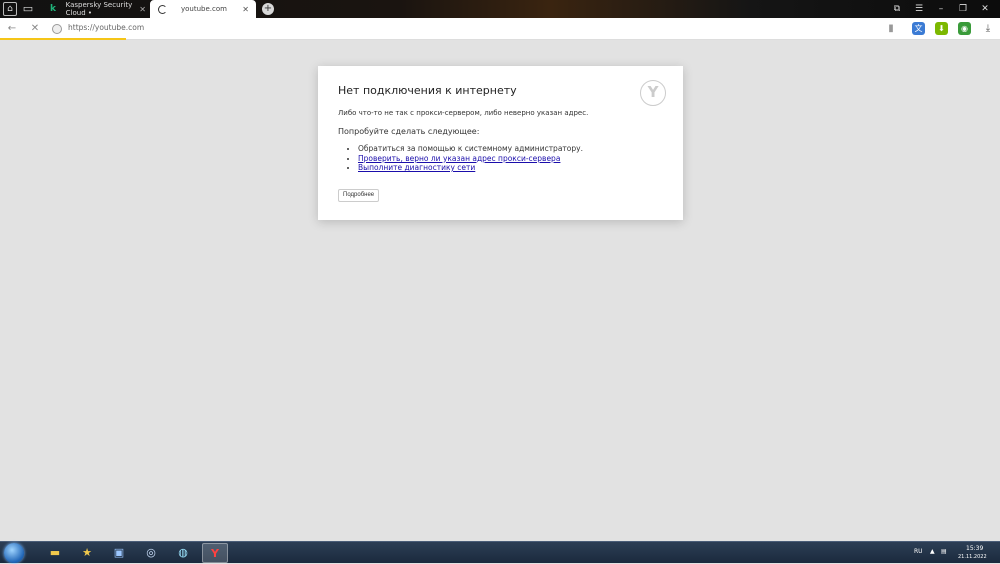 The height and width of the screenshot is (564, 1000). Describe the element at coordinates (215, 553) in the screenshot. I see `yandex-browser-taskbar-icon: Y` at that location.